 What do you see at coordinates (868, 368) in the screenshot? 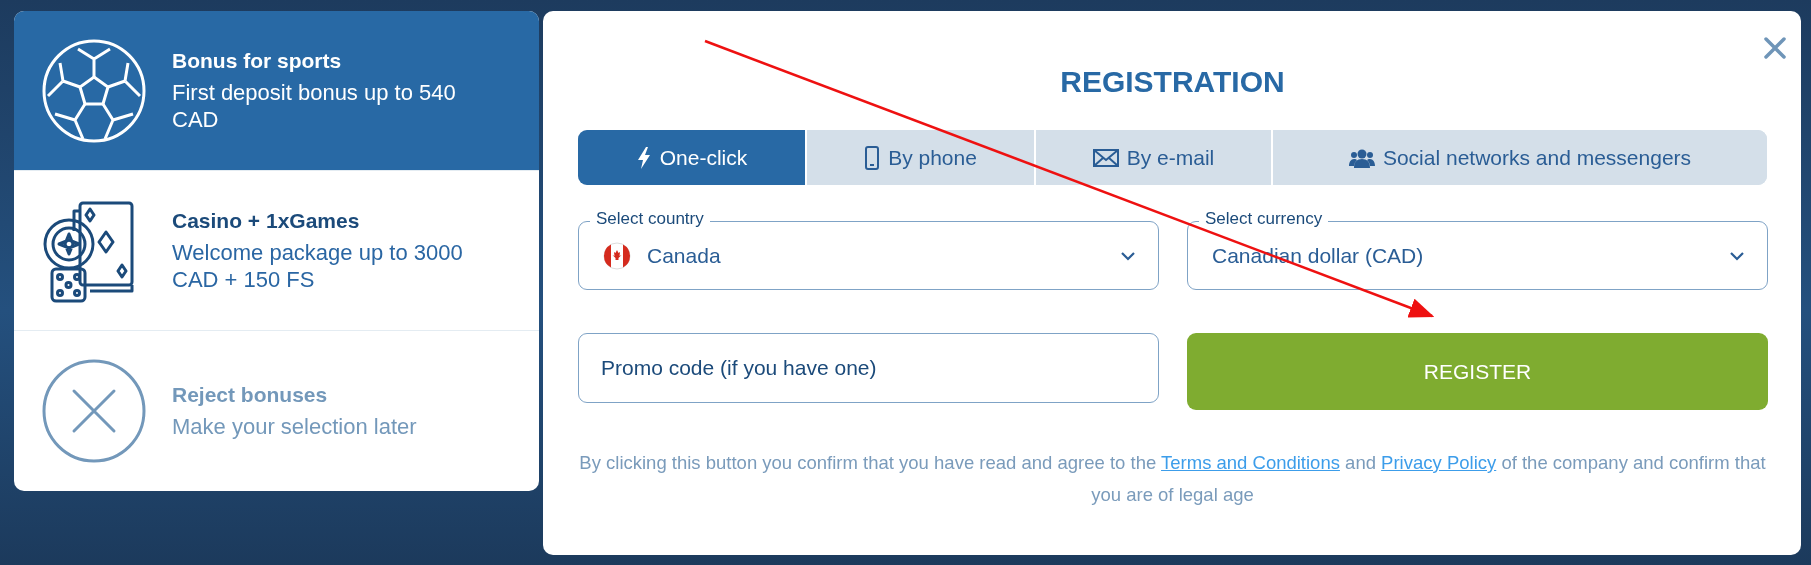
I see `promo-code-field: Promo code (if you have one)` at bounding box center [868, 368].